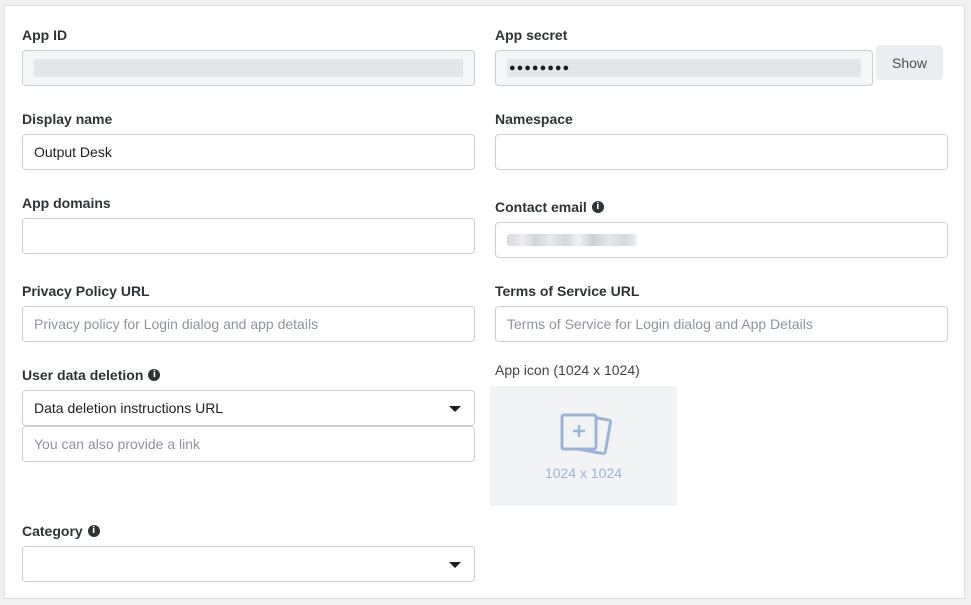  What do you see at coordinates (248, 444) in the screenshot?
I see `user-data-deletion-url-input: You can also provide a link` at bounding box center [248, 444].